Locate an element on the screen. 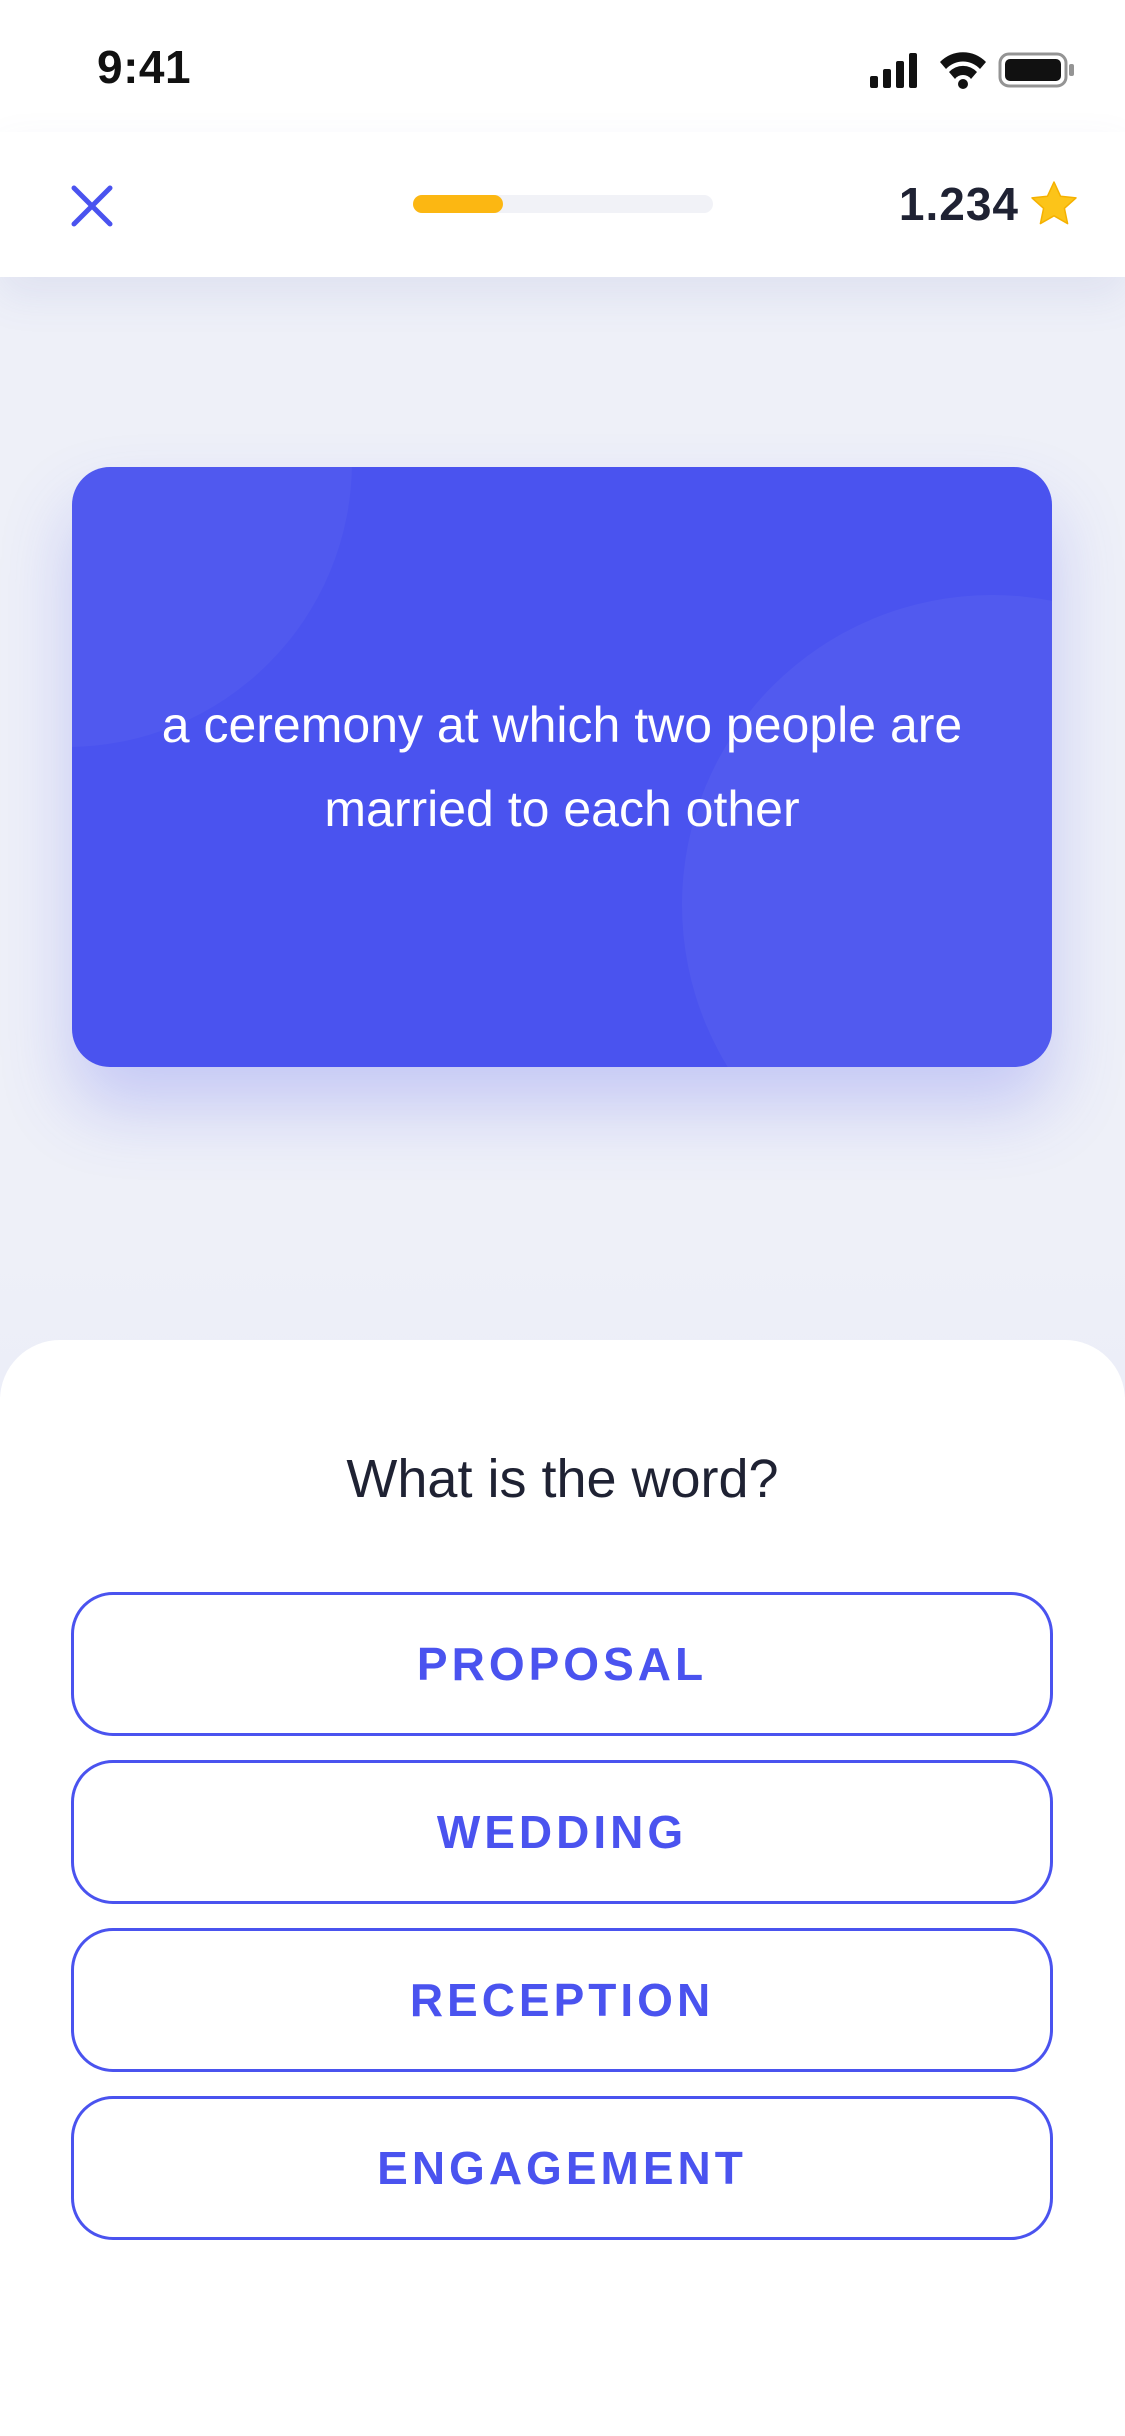  answer-label: ENGAGEMENT is located at coordinates (562, 2168).